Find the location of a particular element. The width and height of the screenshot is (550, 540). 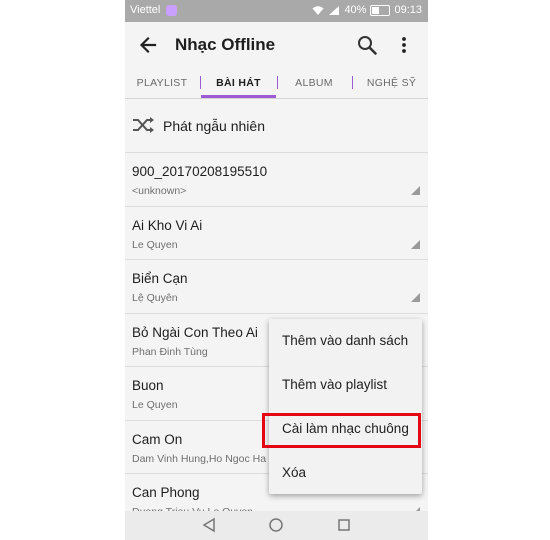

song-title: Buon is located at coordinates (148, 385).